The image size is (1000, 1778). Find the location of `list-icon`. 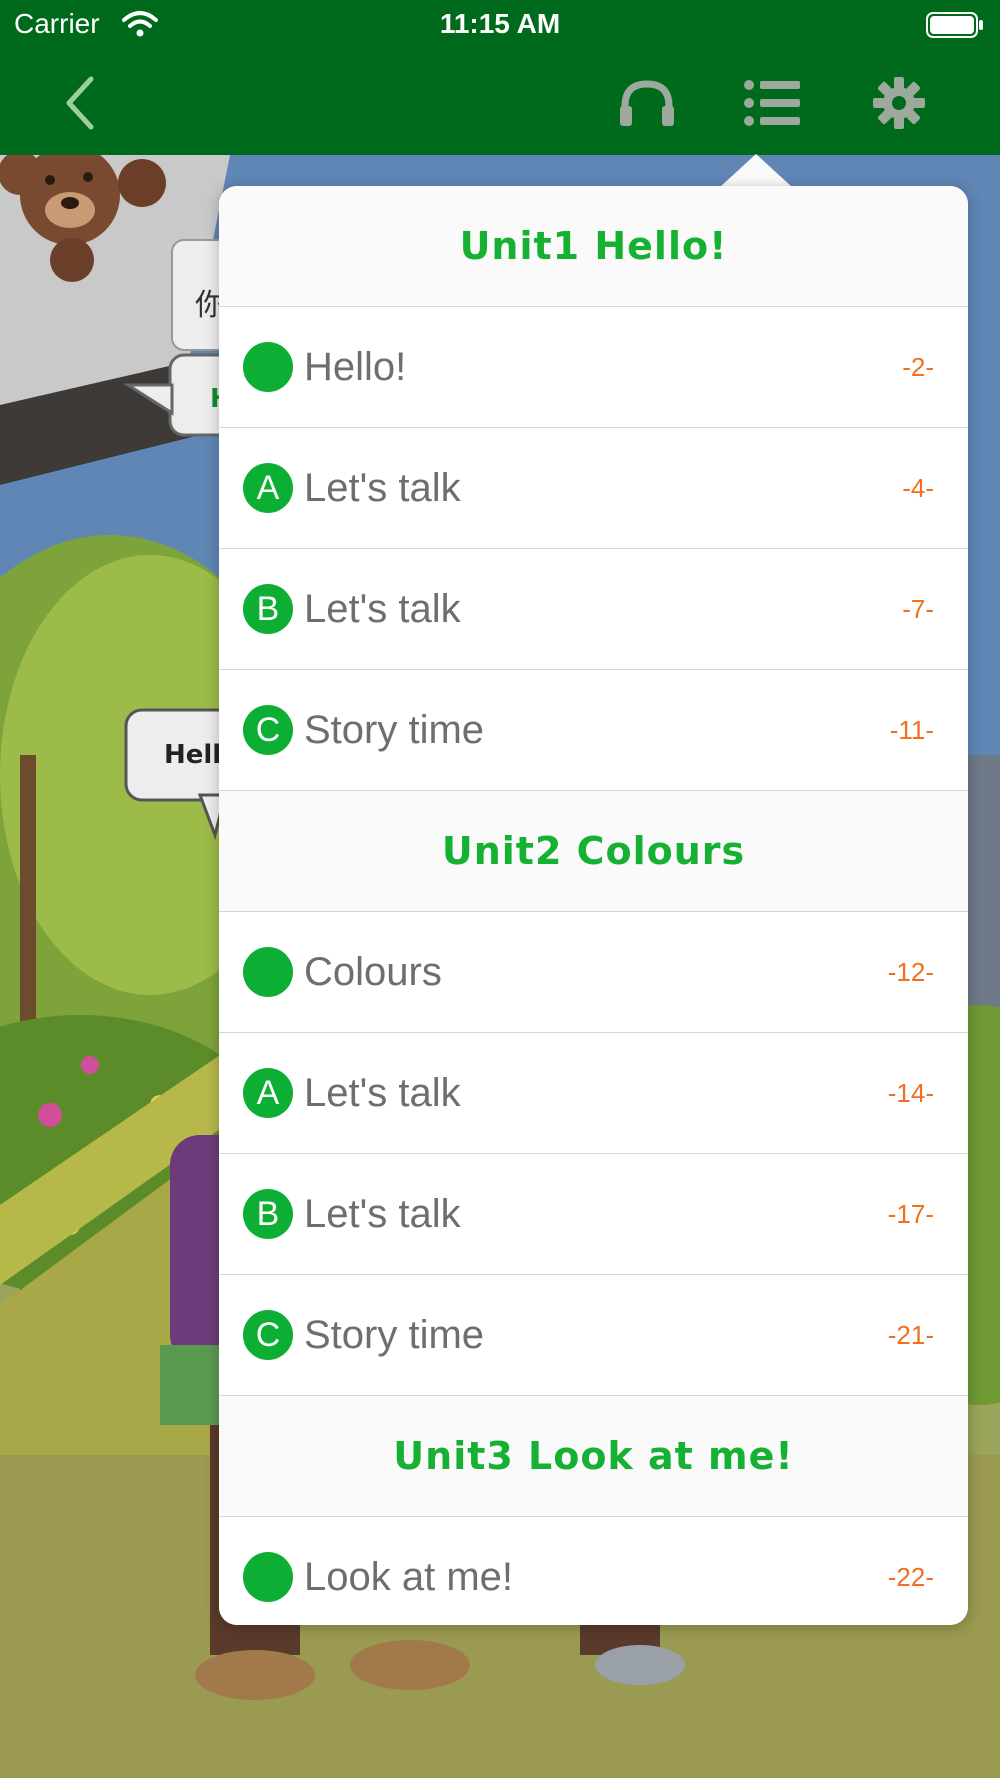

list-icon is located at coordinates (772, 103).